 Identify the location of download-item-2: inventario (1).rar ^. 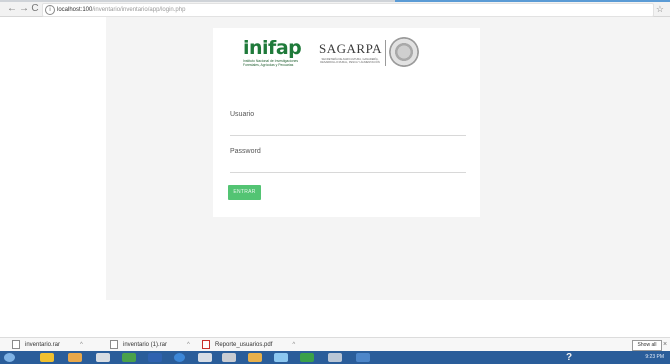
(150, 345).